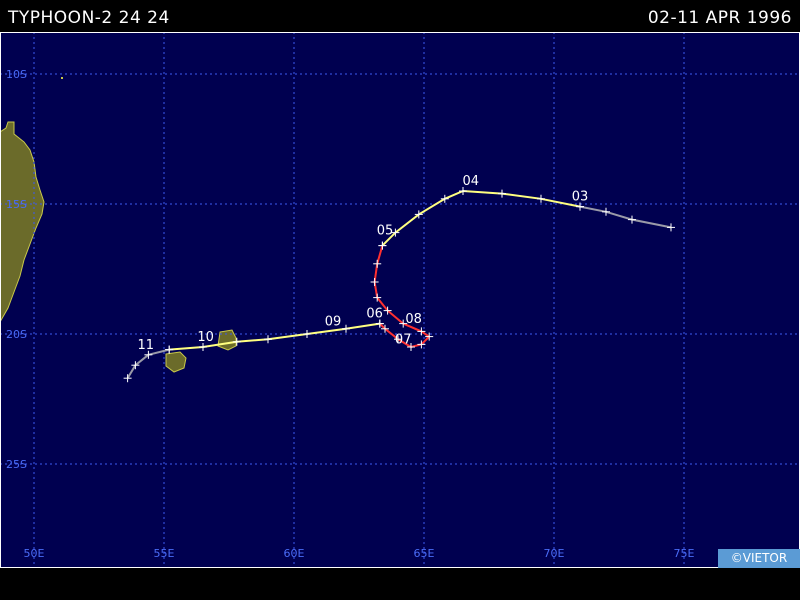 The image size is (800, 600). What do you see at coordinates (146, 345) in the screenshot?
I see `day-label-11: 11` at bounding box center [146, 345].